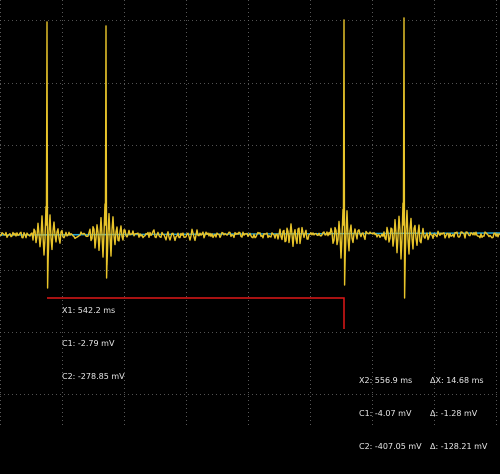  Describe the element at coordinates (454, 413) in the screenshot. I see `delta-c1-value: Δ: -1.28 mV` at that location.